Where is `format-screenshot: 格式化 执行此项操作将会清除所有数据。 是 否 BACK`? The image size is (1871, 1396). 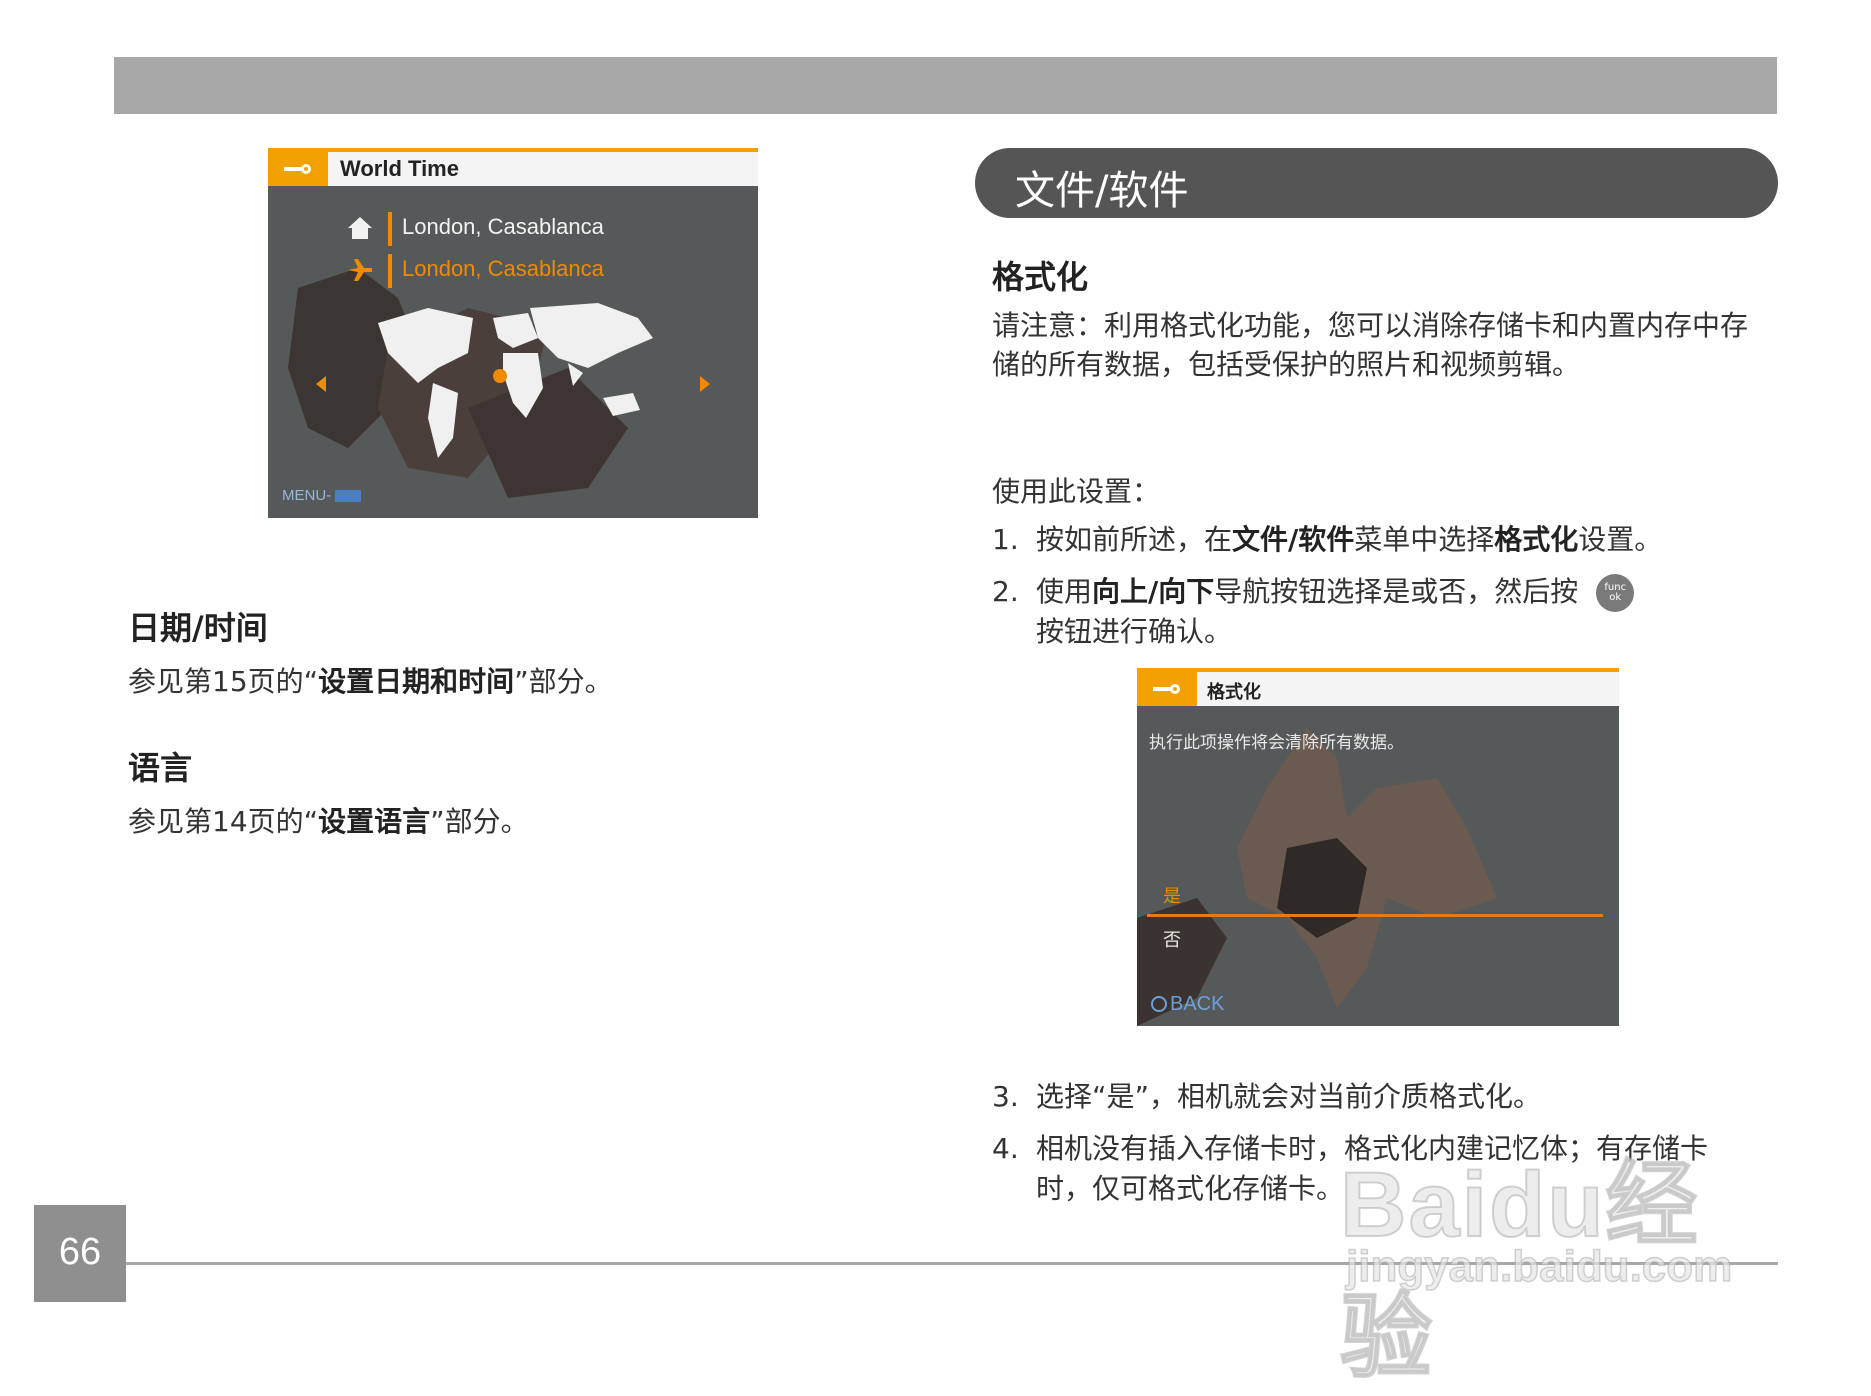
format-screenshot: 格式化 执行此项操作将会清除所有数据。 是 否 BACK is located at coordinates (1378, 847).